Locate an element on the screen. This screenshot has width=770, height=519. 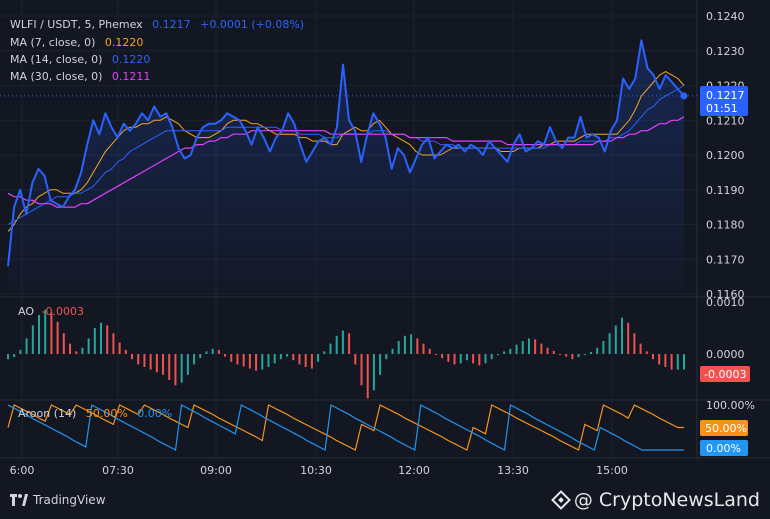
time-tick-label: 15:00 is located at coordinates (612, 470).